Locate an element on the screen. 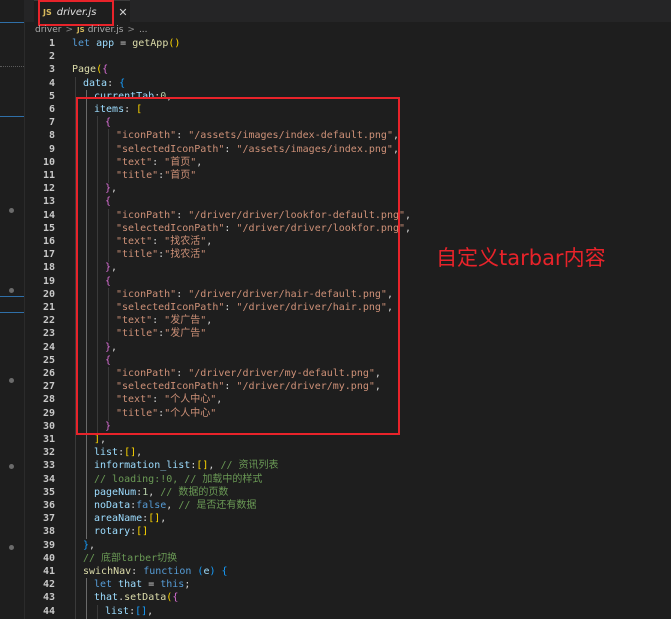 This screenshot has height=619, width=671. code-text: rotary:[] is located at coordinates (121, 531).